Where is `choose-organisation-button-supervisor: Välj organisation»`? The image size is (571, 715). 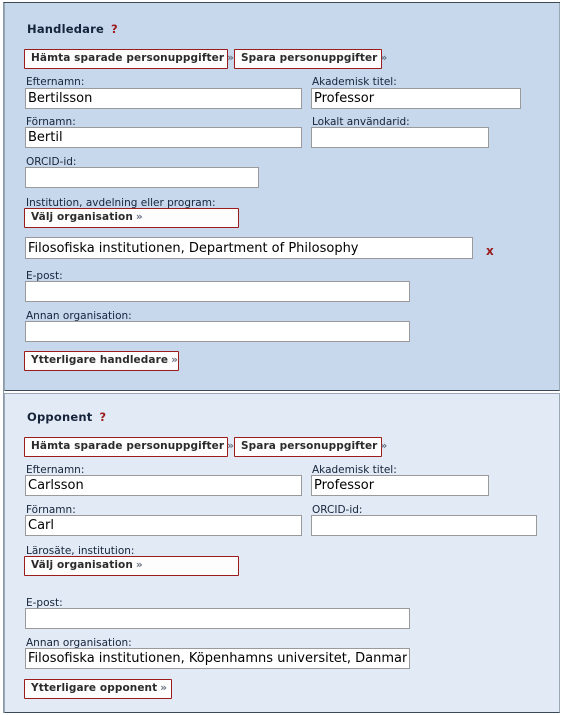 choose-organisation-button-supervisor: Välj organisation» is located at coordinates (131, 218).